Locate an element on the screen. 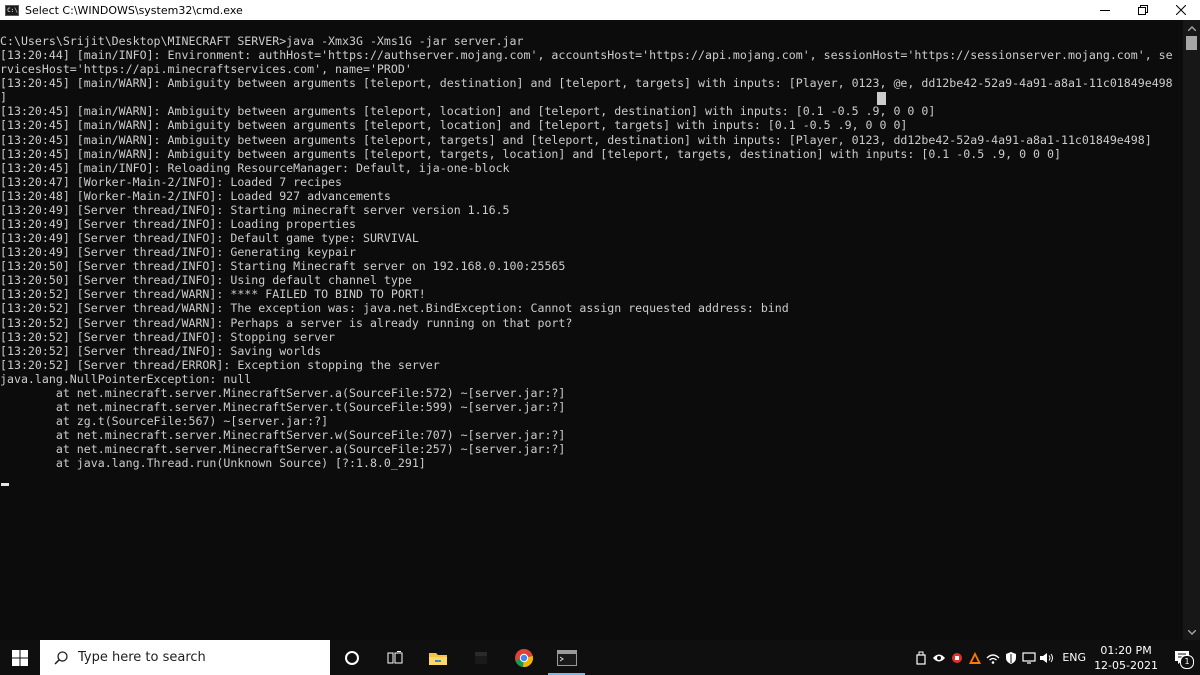  start-button is located at coordinates (20, 657).